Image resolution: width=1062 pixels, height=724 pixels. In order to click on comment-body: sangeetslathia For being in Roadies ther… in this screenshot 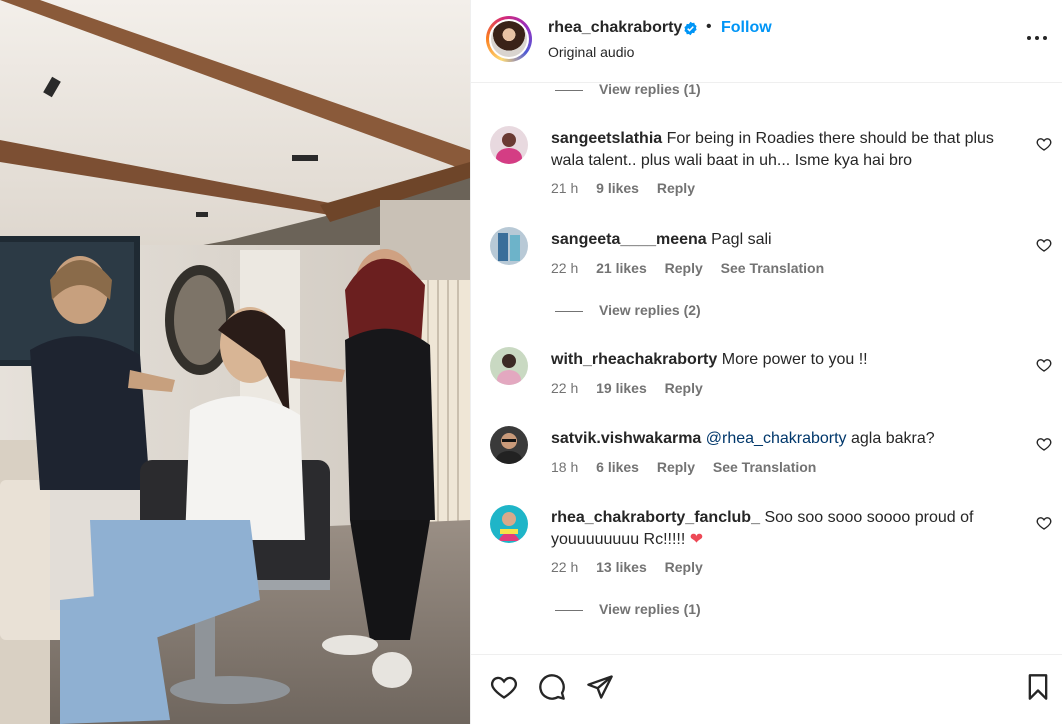, I will do `click(791, 150)`.